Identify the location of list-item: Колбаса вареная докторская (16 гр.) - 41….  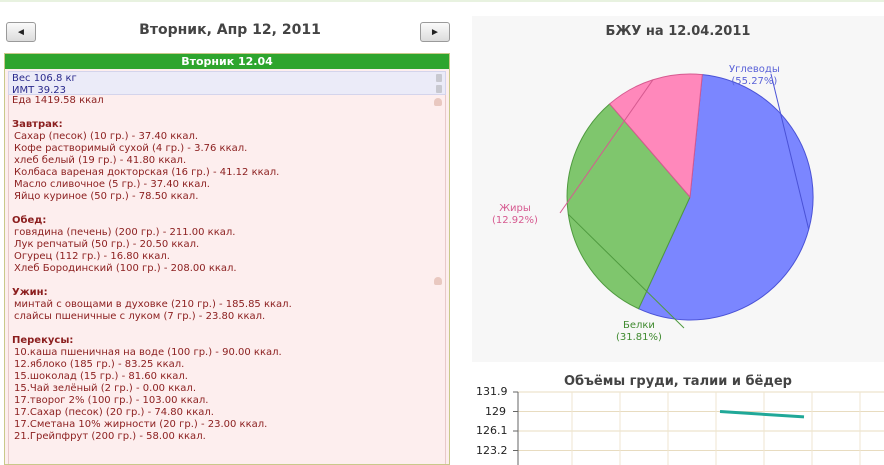
(147, 172).